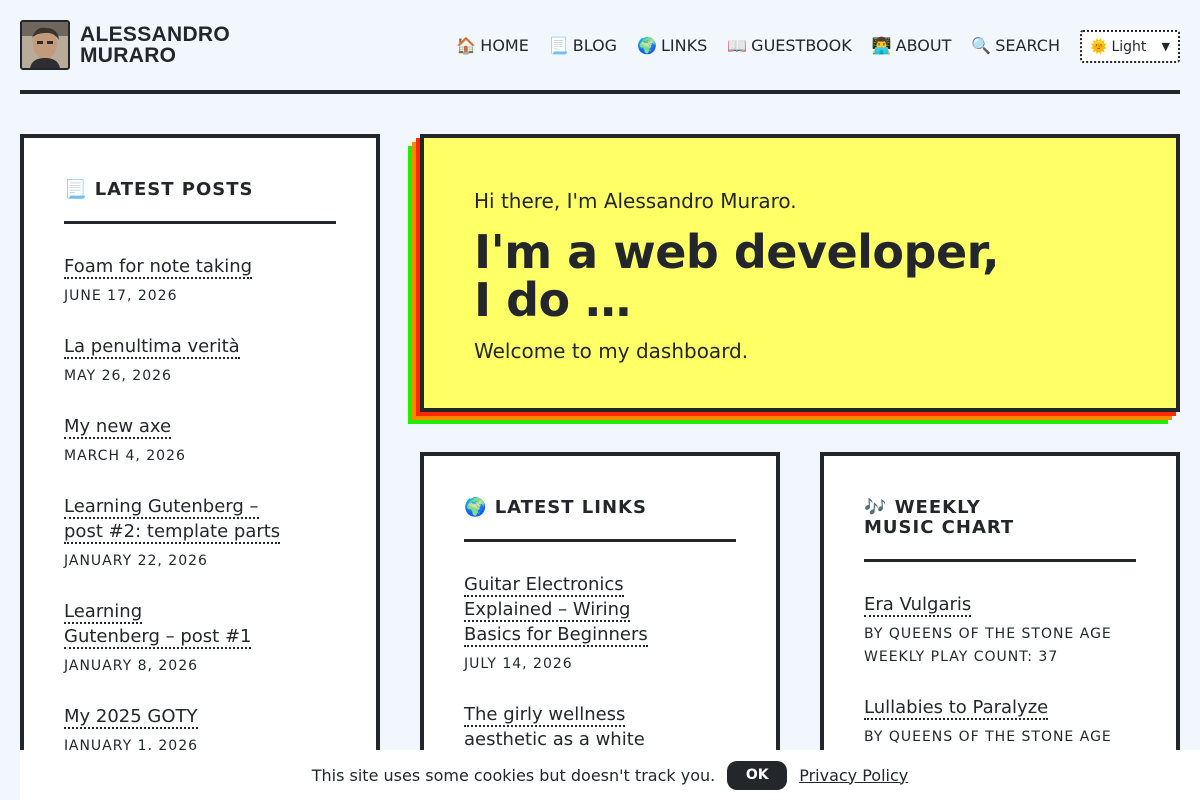 Image resolution: width=1200 pixels, height=800 pixels. I want to click on item-title: La penultima verità, so click(200, 346).